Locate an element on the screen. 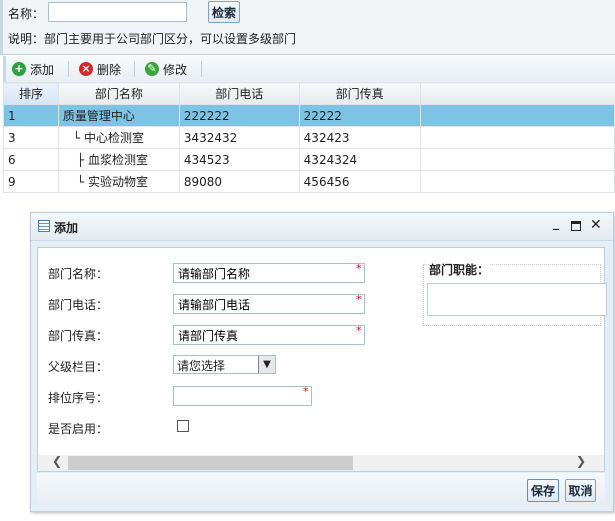 The height and width of the screenshot is (521, 615). cell: 1 is located at coordinates (31, 115).